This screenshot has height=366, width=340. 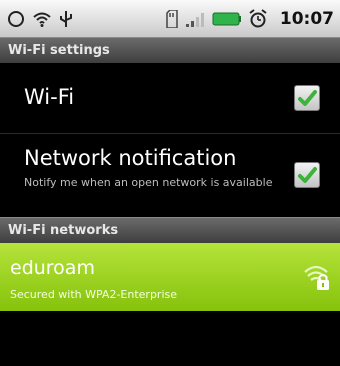 What do you see at coordinates (16, 19) in the screenshot?
I see `sync-icon` at bounding box center [16, 19].